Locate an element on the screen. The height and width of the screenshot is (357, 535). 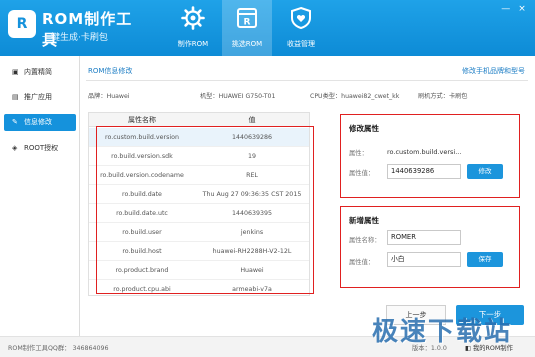
tab-pick-rom-label: 挑选ROM is located at coordinates (247, 44).